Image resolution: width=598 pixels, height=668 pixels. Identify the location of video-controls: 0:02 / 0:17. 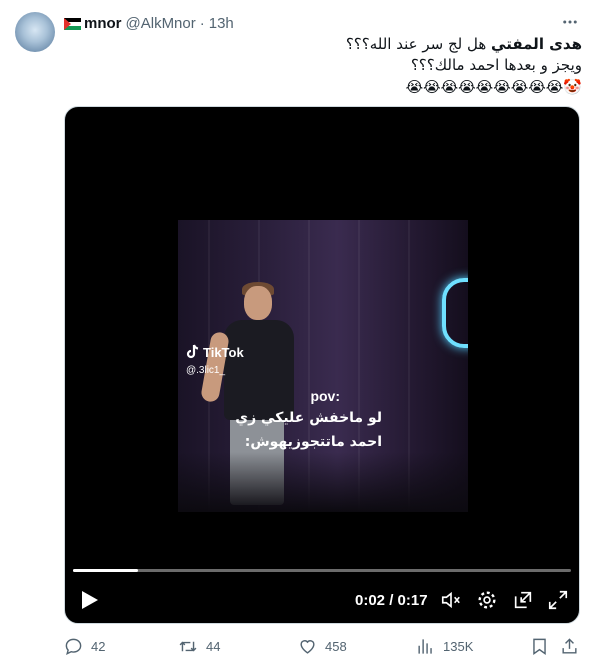
(322, 600).